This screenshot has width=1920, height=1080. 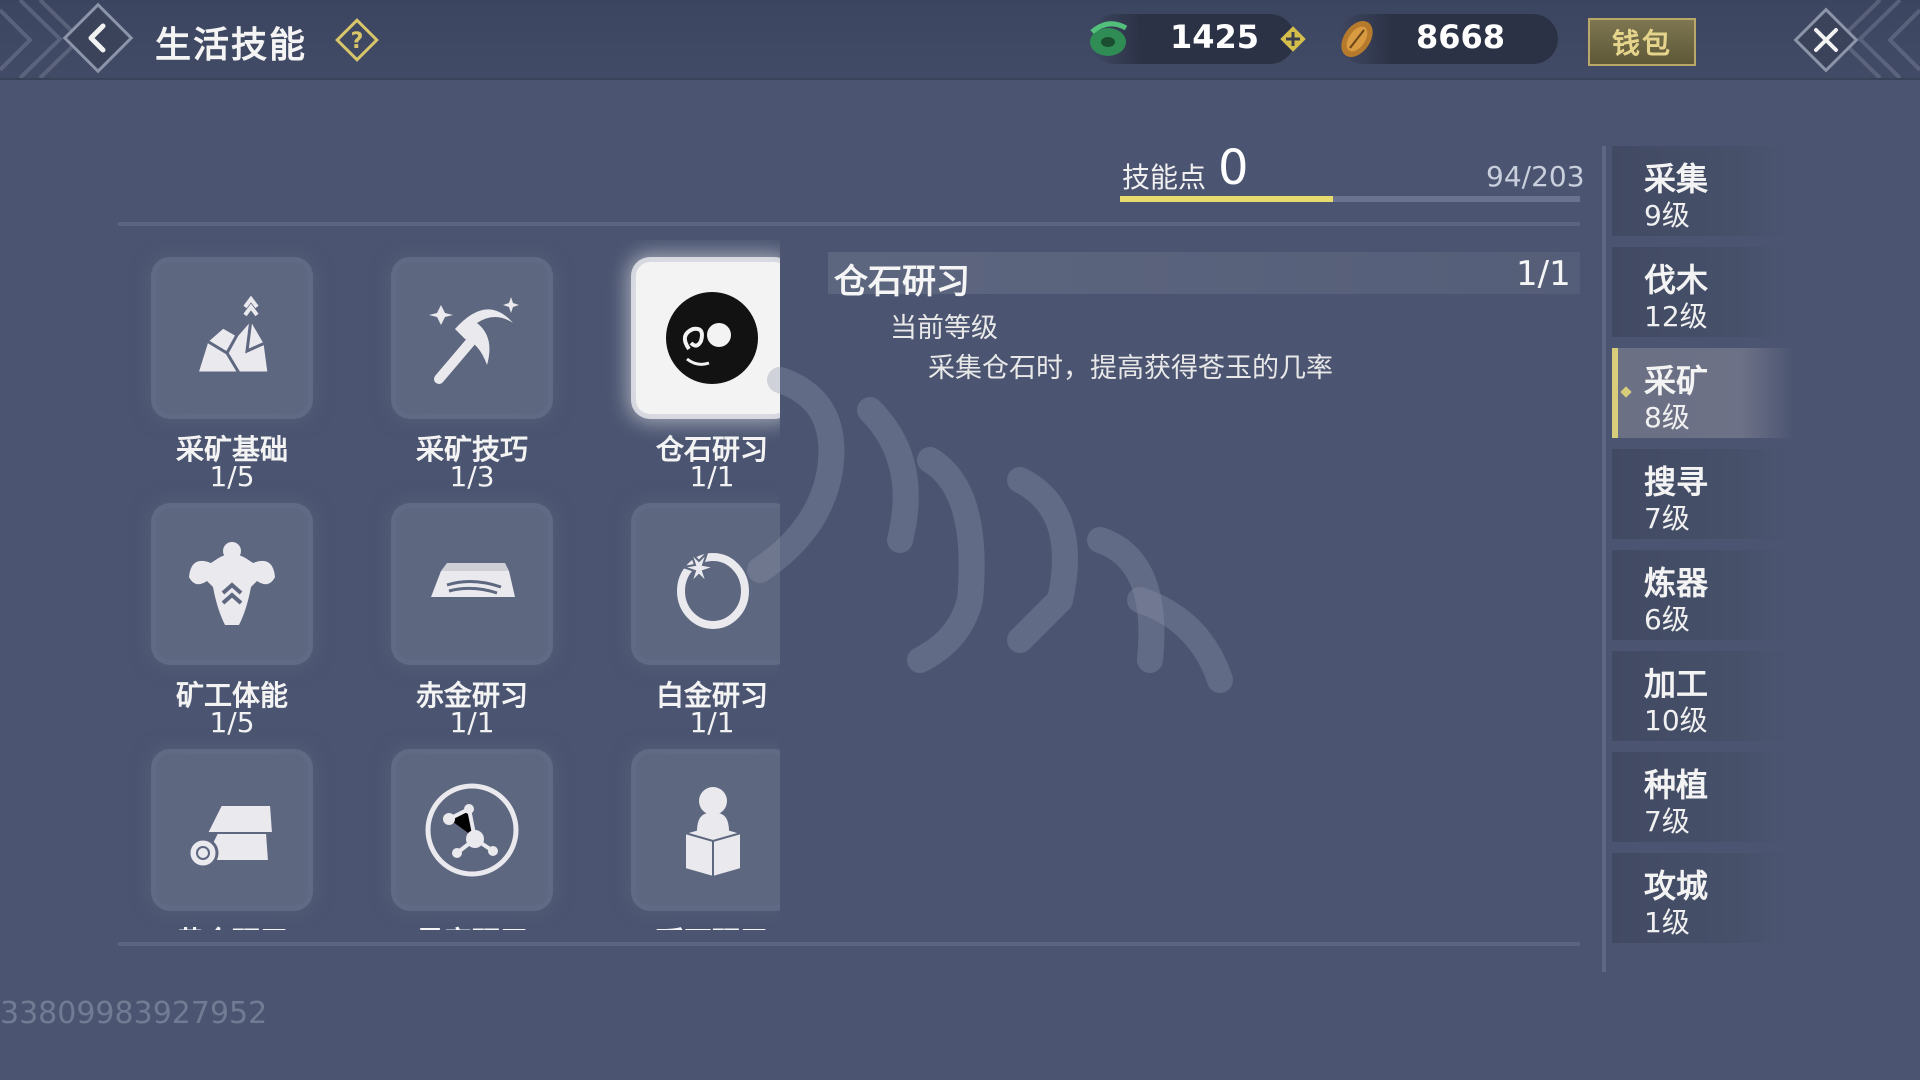 What do you see at coordinates (960, 40) in the screenshot?
I see `top-bar: 生活技能 ? 1425 8668 钱包` at bounding box center [960, 40].